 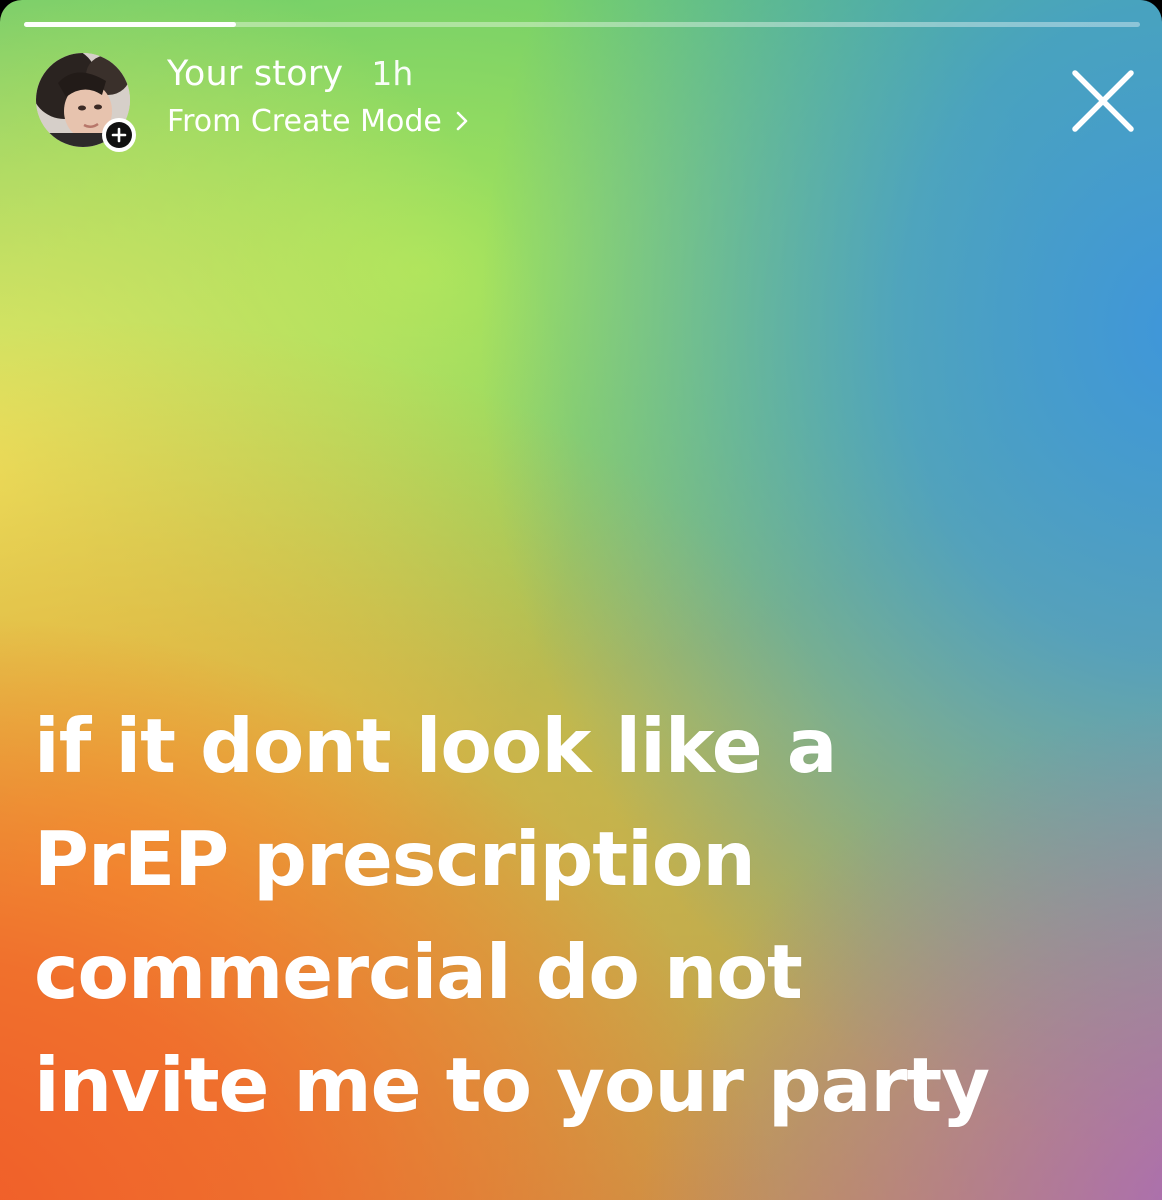 What do you see at coordinates (435, 746) in the screenshot?
I see `story-text-line: if it dont look like a` at bounding box center [435, 746].